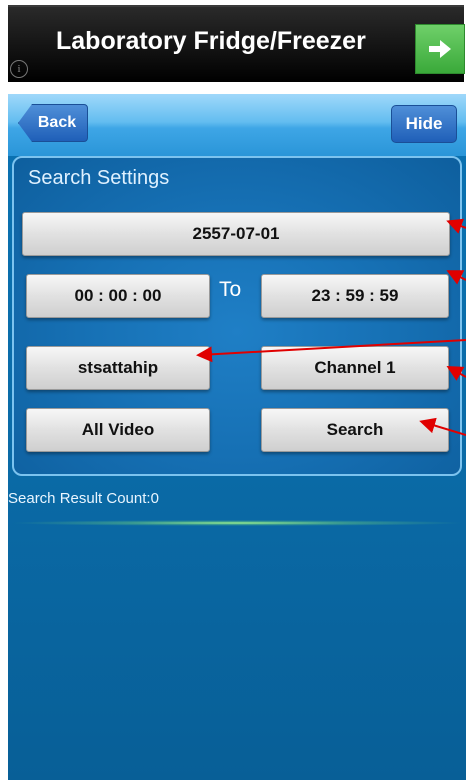  What do you see at coordinates (53, 123) in the screenshot?
I see `back-button: Back` at bounding box center [53, 123].